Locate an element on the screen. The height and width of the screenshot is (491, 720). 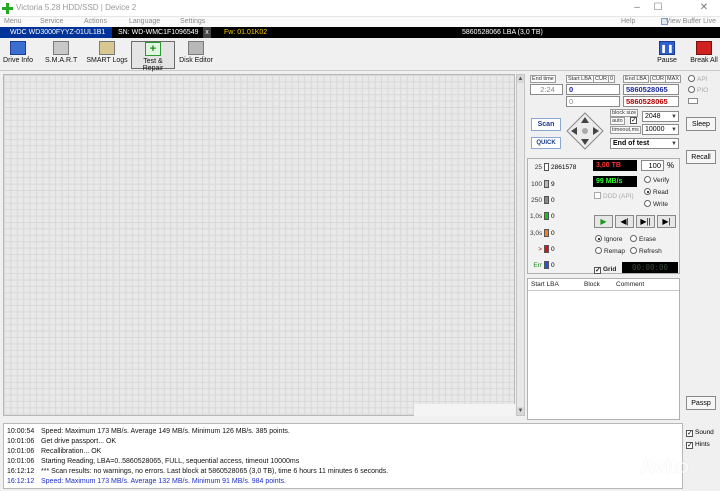
verify-radio: Verify is located at coordinates (656, 180).